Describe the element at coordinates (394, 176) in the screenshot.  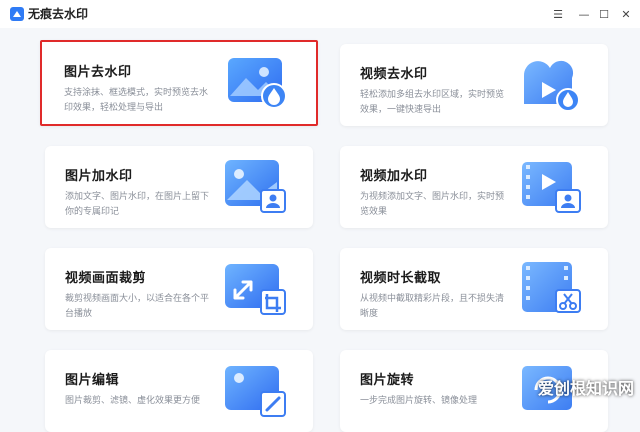
I see `card-title: 视频加水印` at that location.